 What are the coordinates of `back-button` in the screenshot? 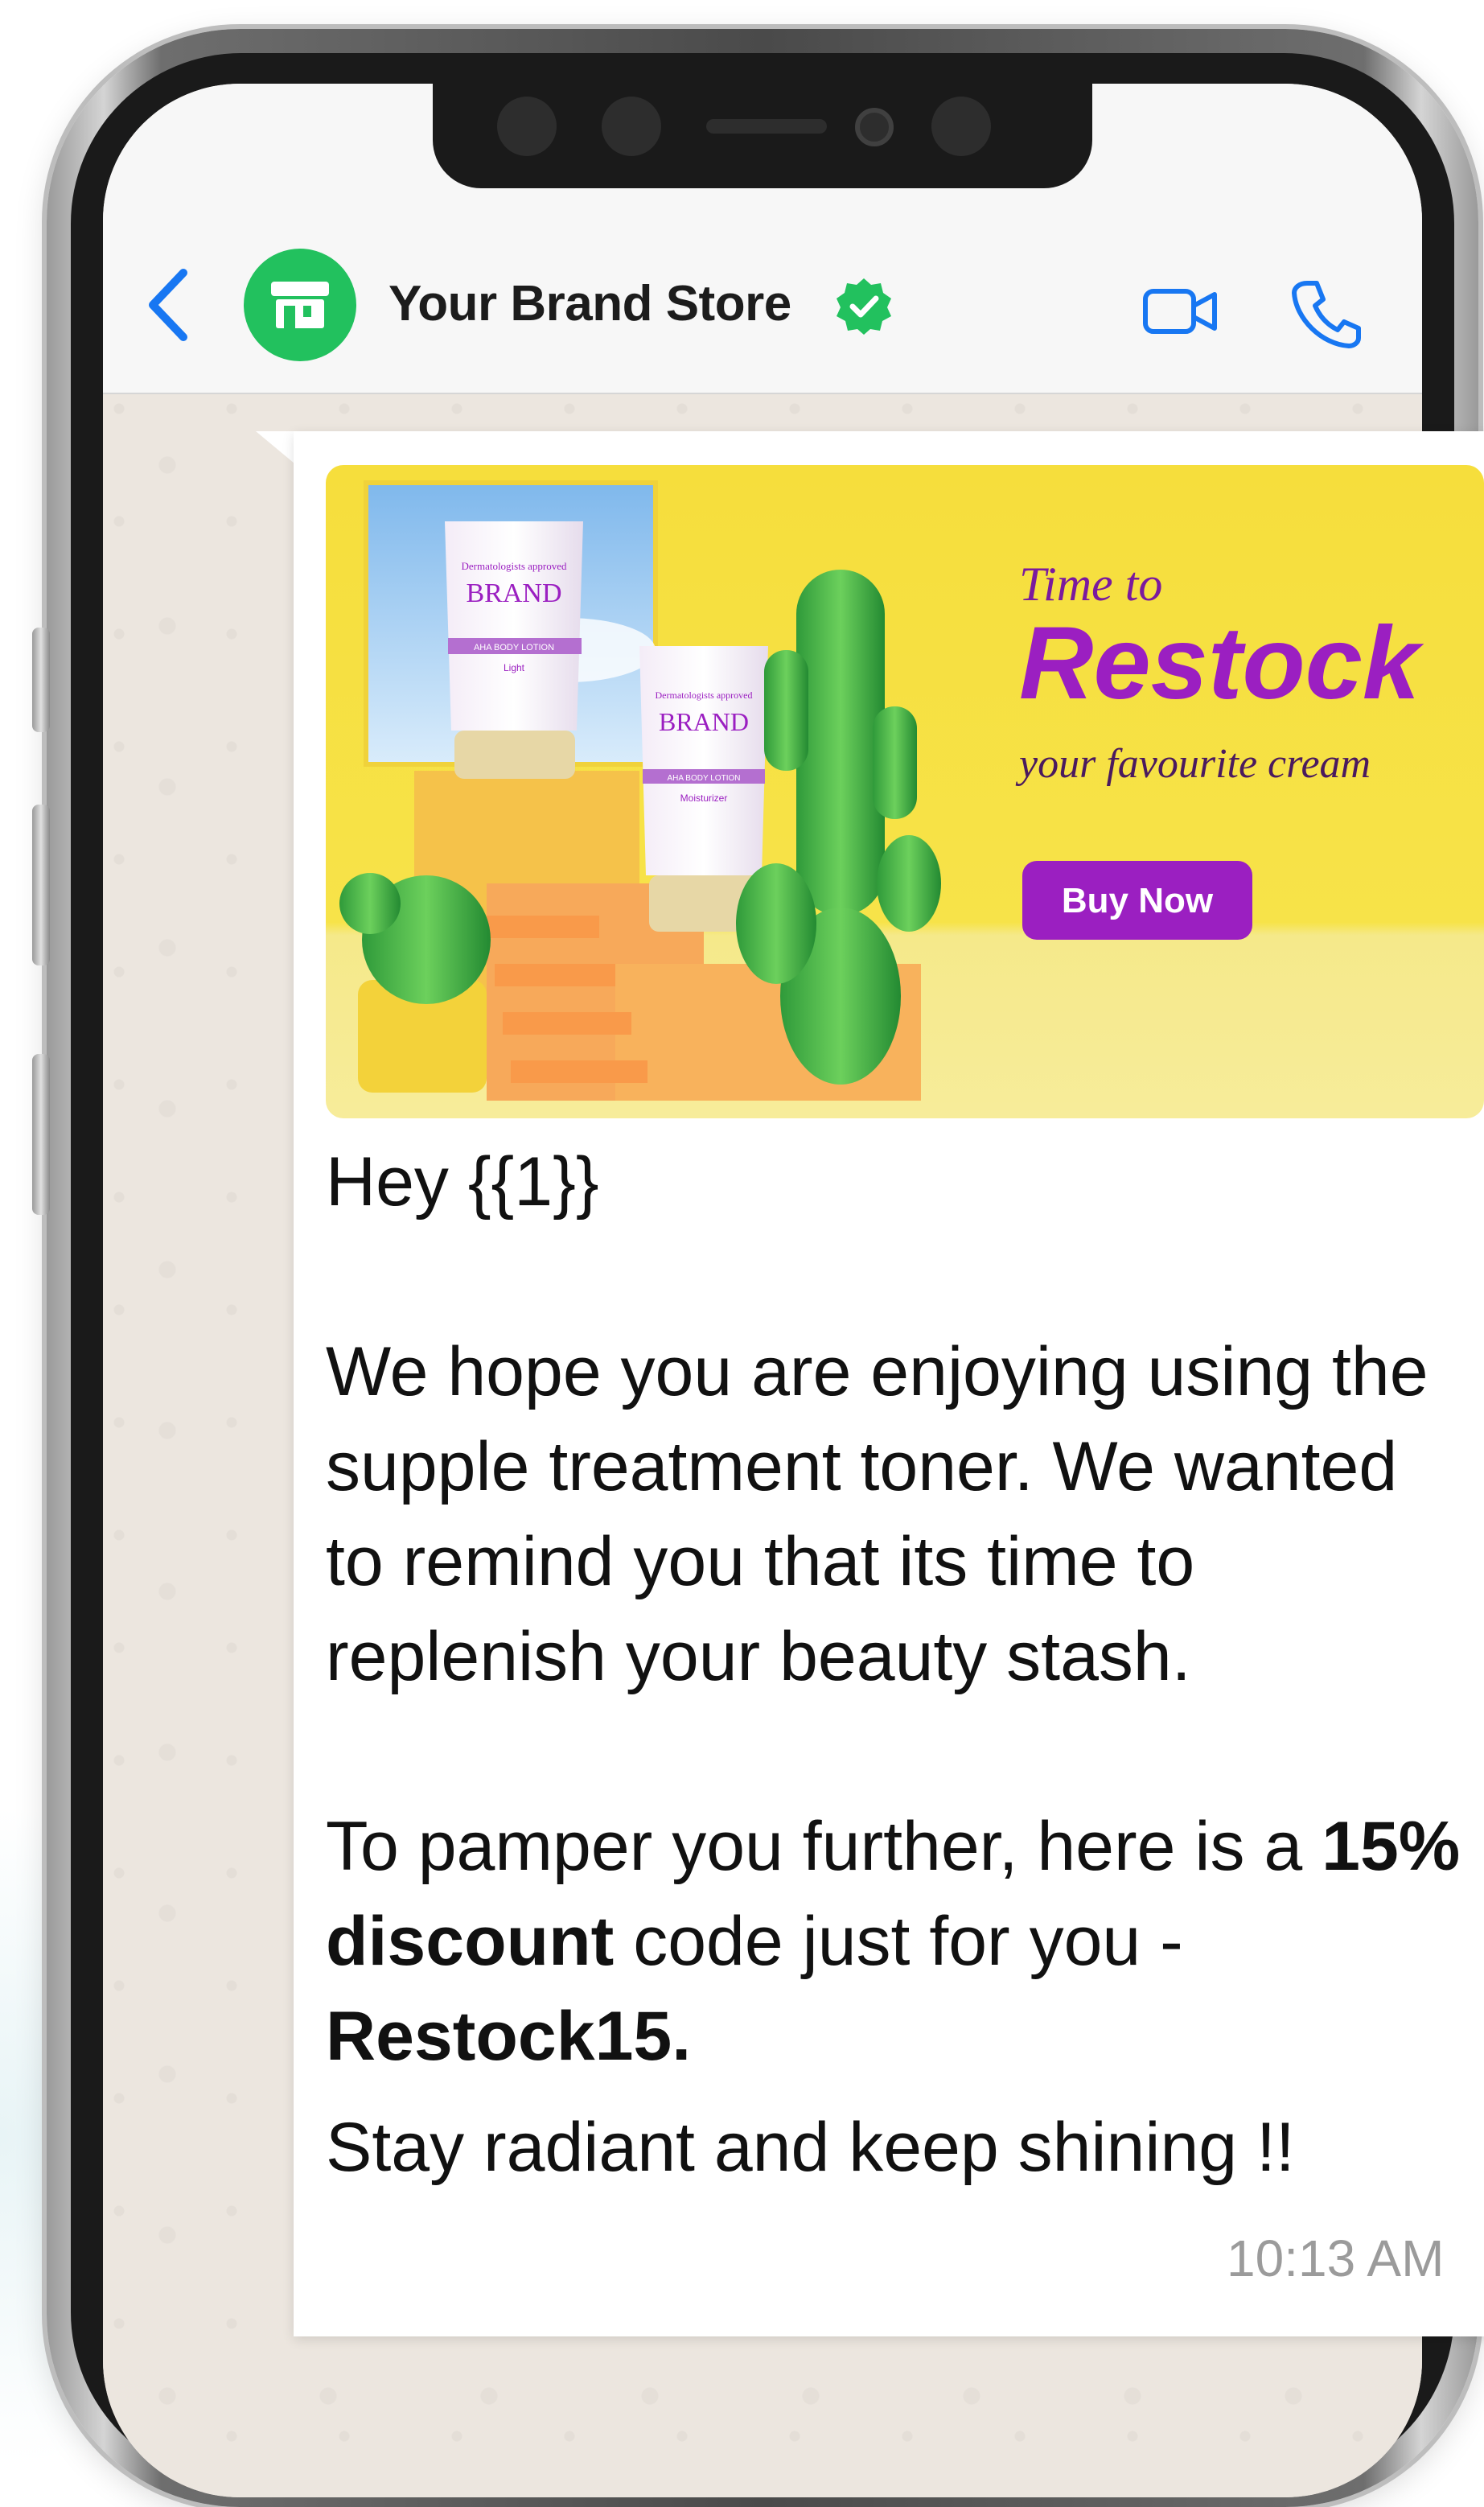 It's located at (173, 305).